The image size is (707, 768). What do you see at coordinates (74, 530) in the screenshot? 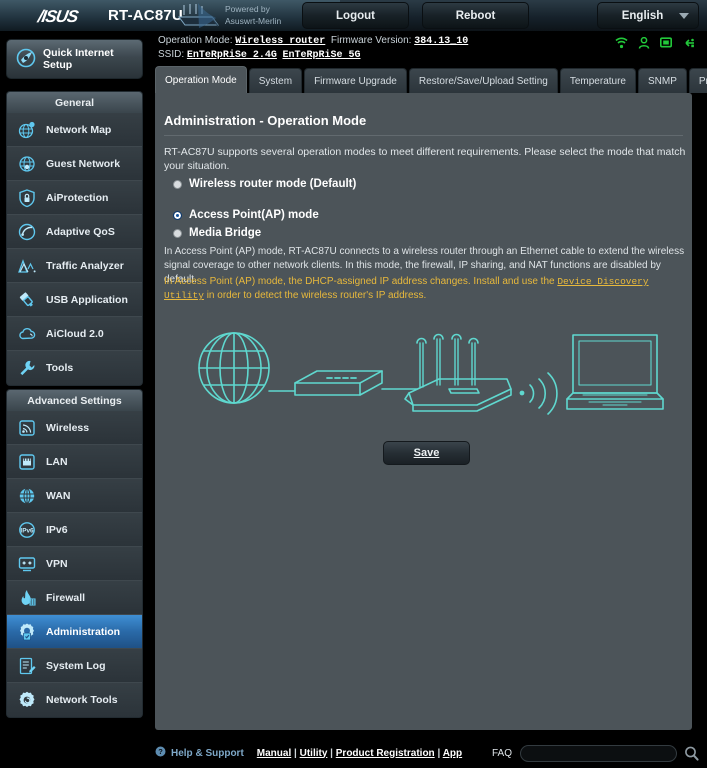
I see `sidebar-item-ipv6: IPv6 IPv6` at bounding box center [74, 530].